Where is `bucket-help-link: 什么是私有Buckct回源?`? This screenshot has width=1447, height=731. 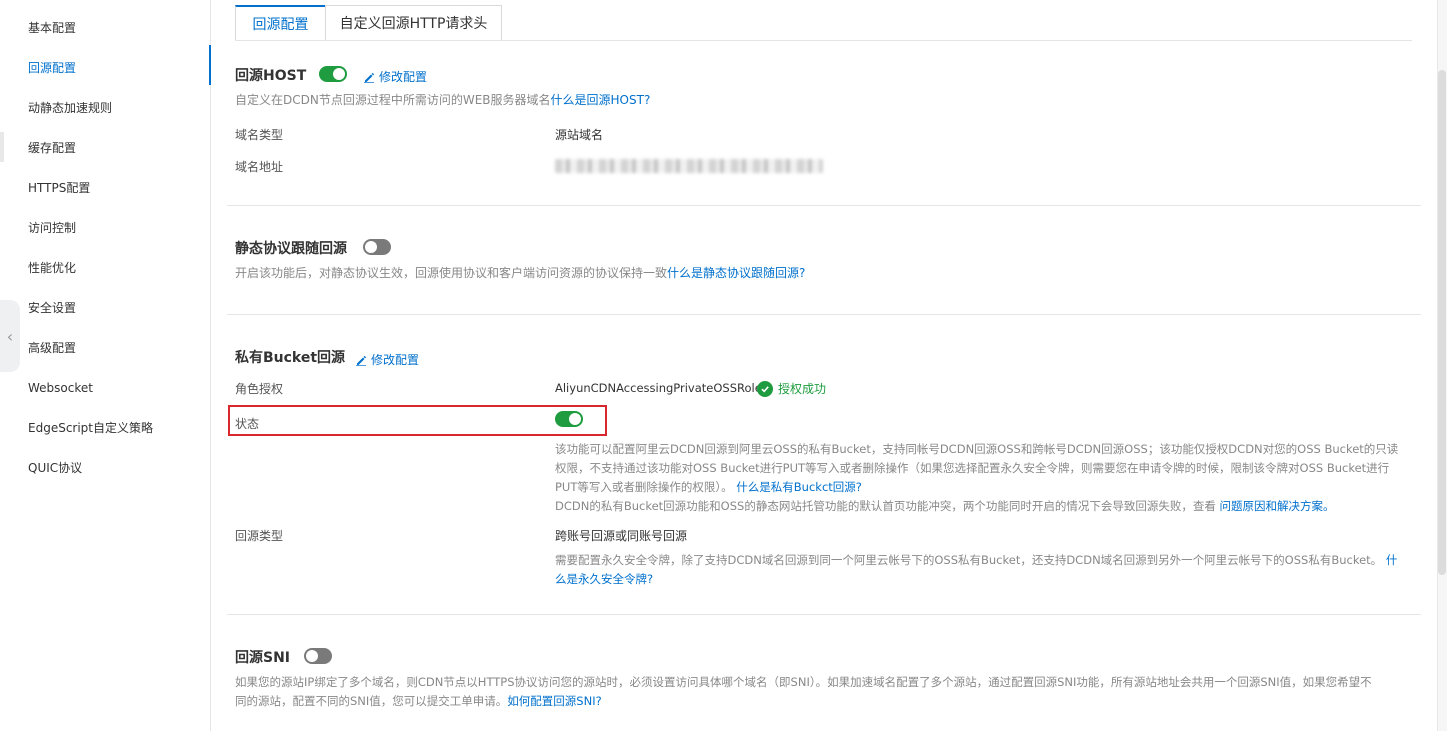
bucket-help-link: 什么是私有Buckct回源? is located at coordinates (799, 487).